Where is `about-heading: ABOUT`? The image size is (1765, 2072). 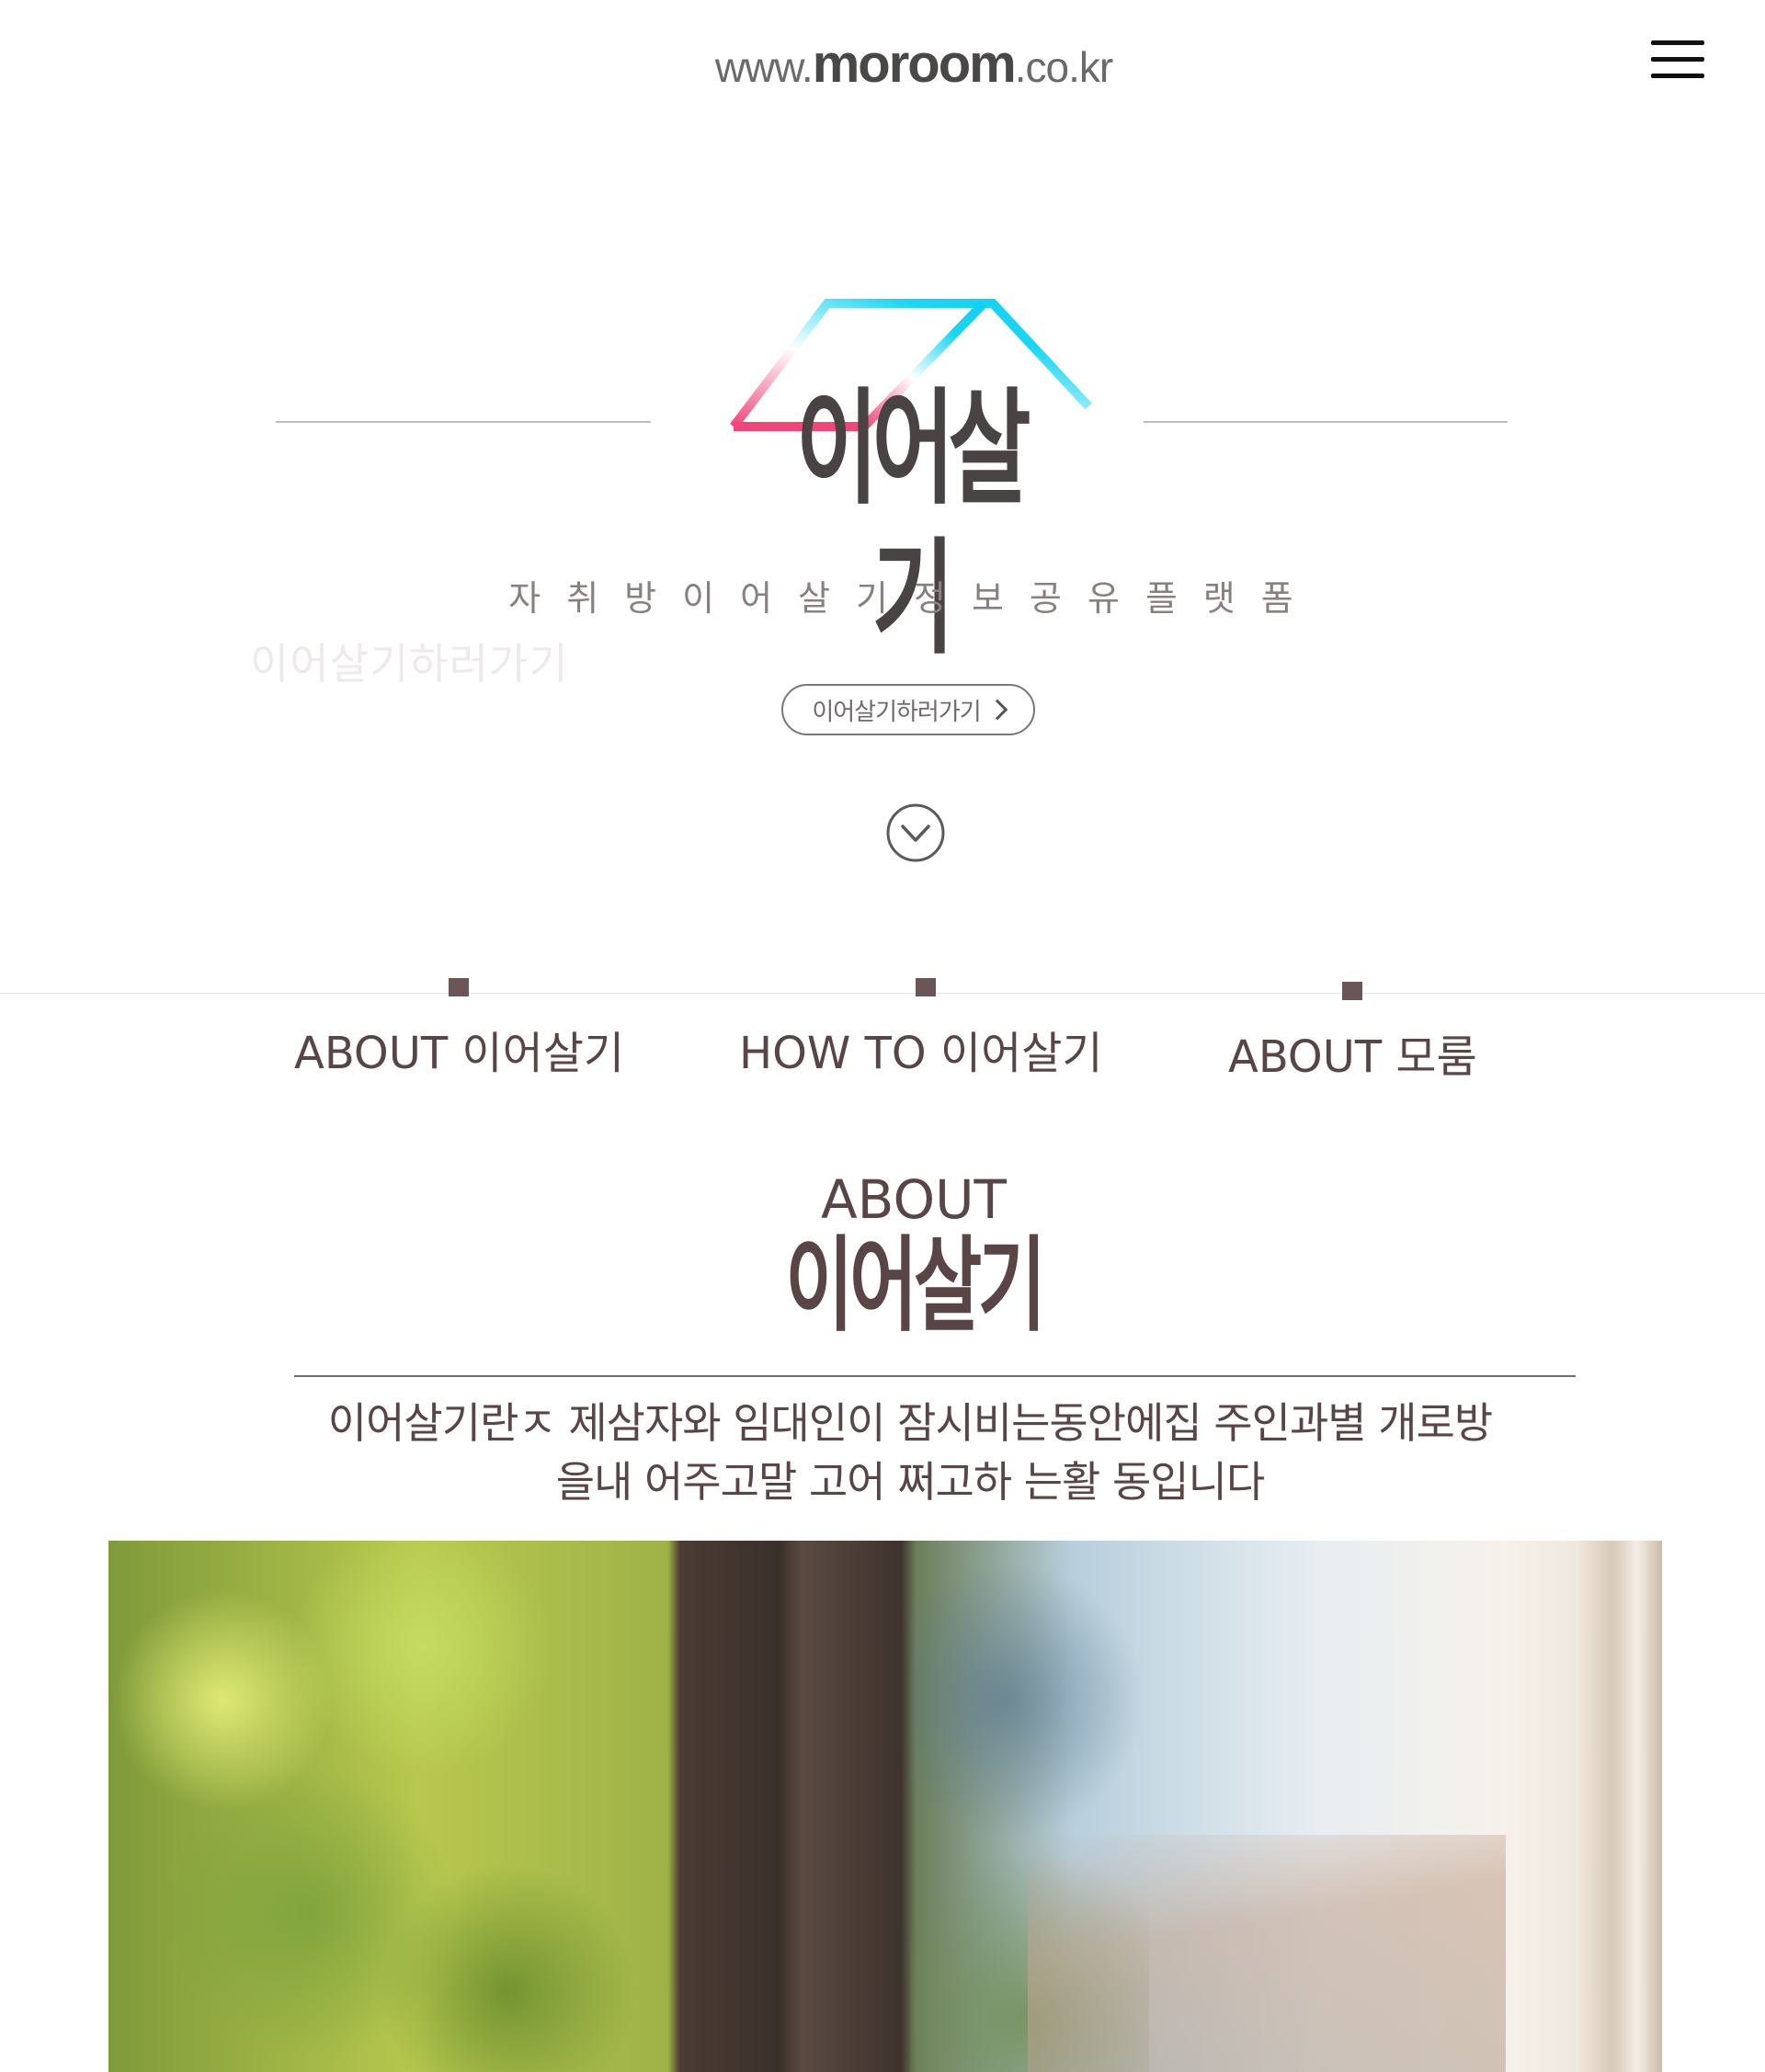 about-heading: ABOUT is located at coordinates (914, 1200).